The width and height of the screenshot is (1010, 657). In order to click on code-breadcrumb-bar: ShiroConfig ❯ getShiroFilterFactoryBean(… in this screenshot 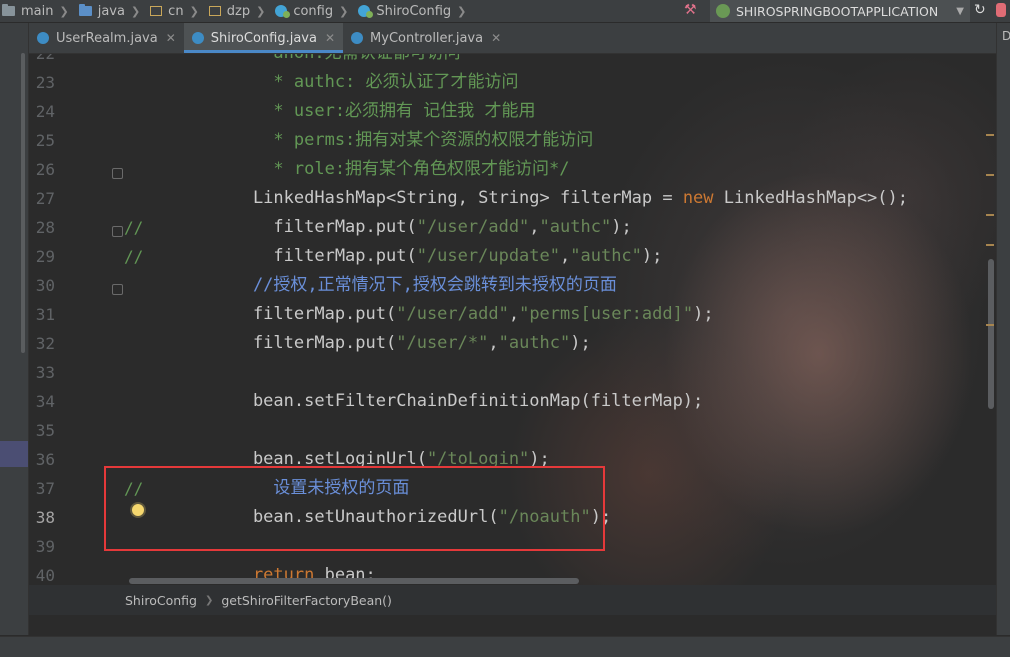, I will do `click(512, 600)`.